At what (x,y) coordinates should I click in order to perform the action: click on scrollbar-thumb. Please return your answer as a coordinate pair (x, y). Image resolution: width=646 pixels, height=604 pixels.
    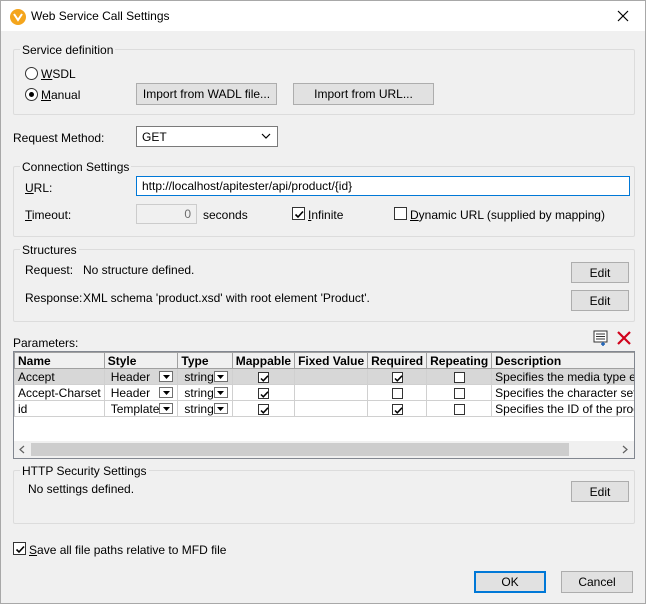
    Looking at the image, I should click on (300, 449).